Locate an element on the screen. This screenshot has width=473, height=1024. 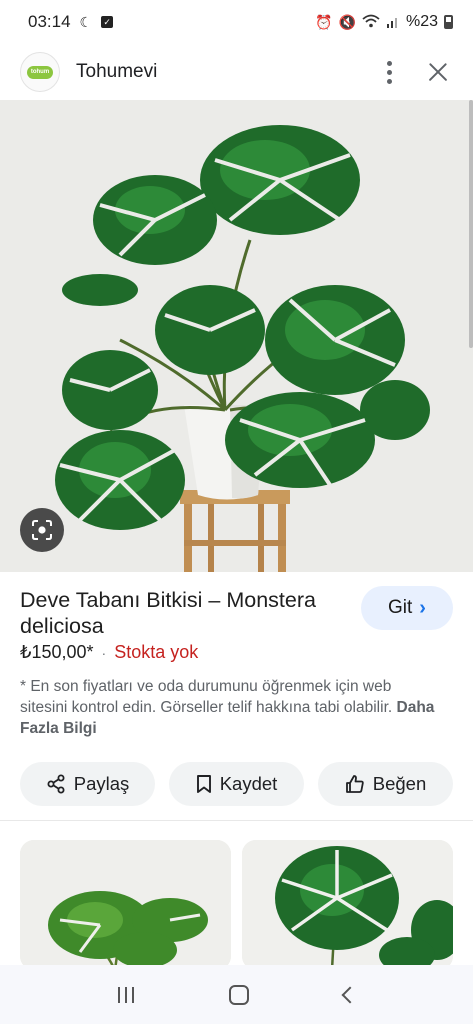
stock-status: Stokta yok is located at coordinates (156, 652).